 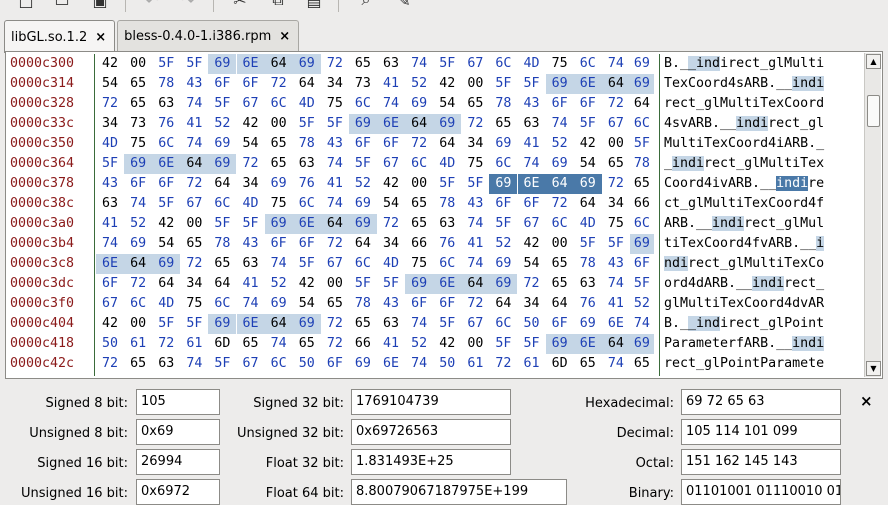 I want to click on close-converter-icon: ×, so click(x=866, y=401).